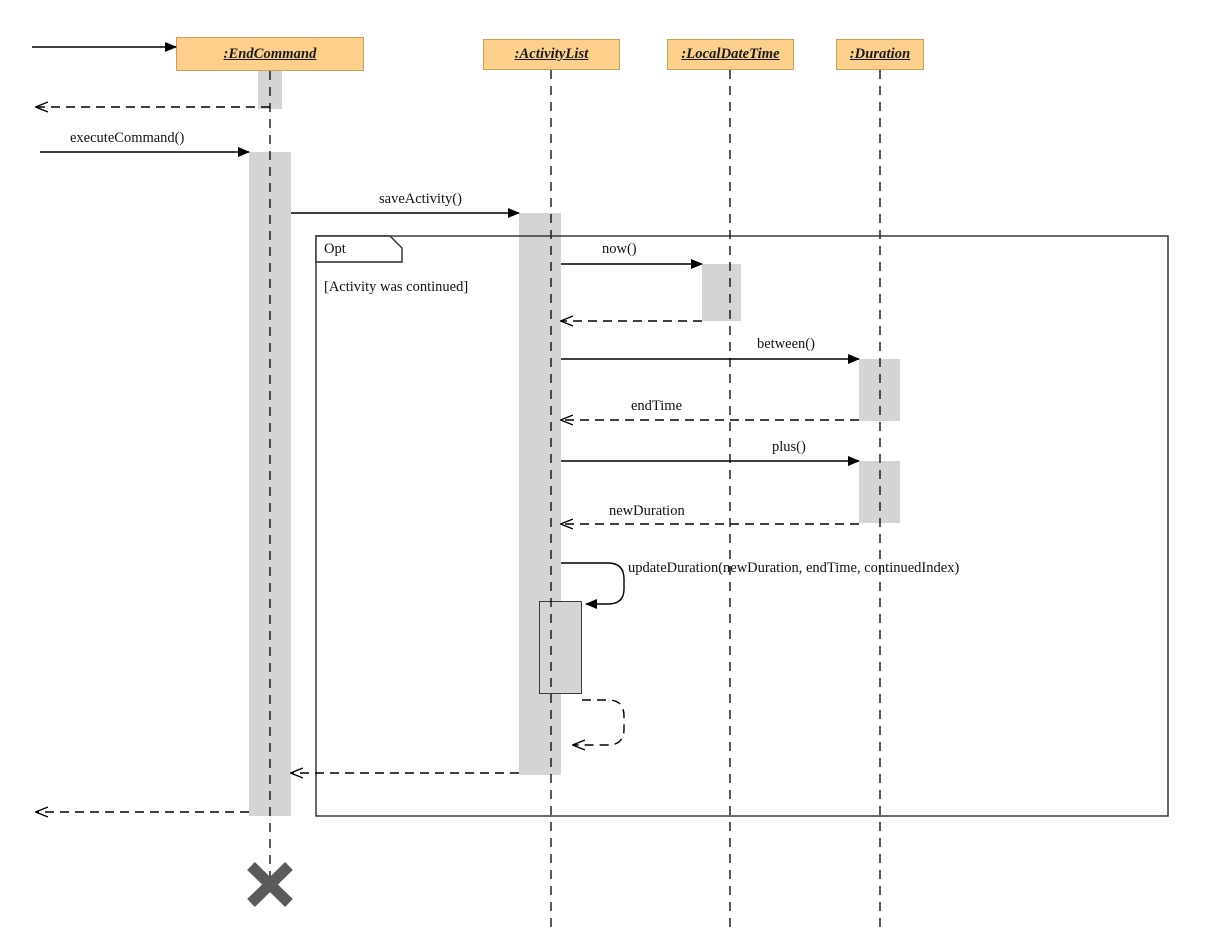 The height and width of the screenshot is (927, 1225). Describe the element at coordinates (127, 138) in the screenshot. I see `message-label-executecommand: executeCommand()` at that location.